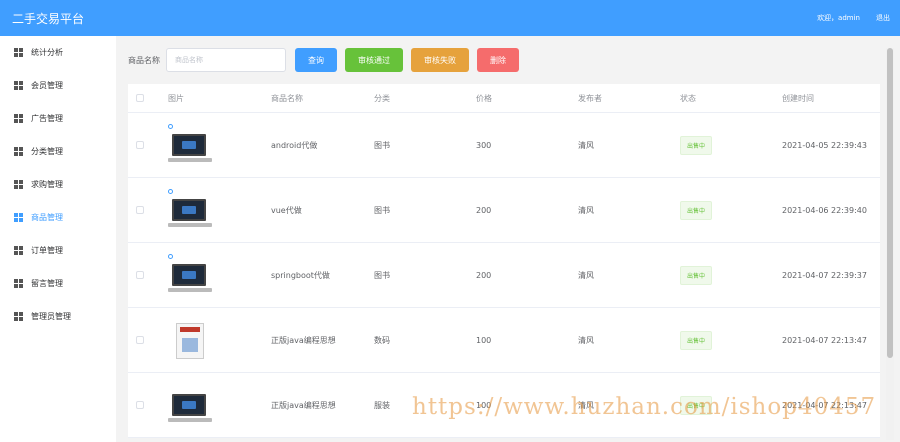  Describe the element at coordinates (504, 98) in the screenshot. I see `table-header: 图片 商品名称 分类 价格 发布者 状态 创建时间` at that location.